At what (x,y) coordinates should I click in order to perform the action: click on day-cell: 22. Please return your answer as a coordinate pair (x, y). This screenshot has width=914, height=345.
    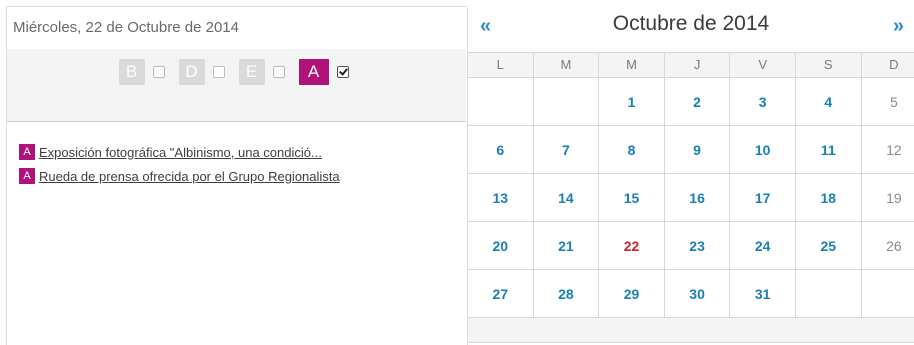
    Looking at the image, I should click on (632, 246).